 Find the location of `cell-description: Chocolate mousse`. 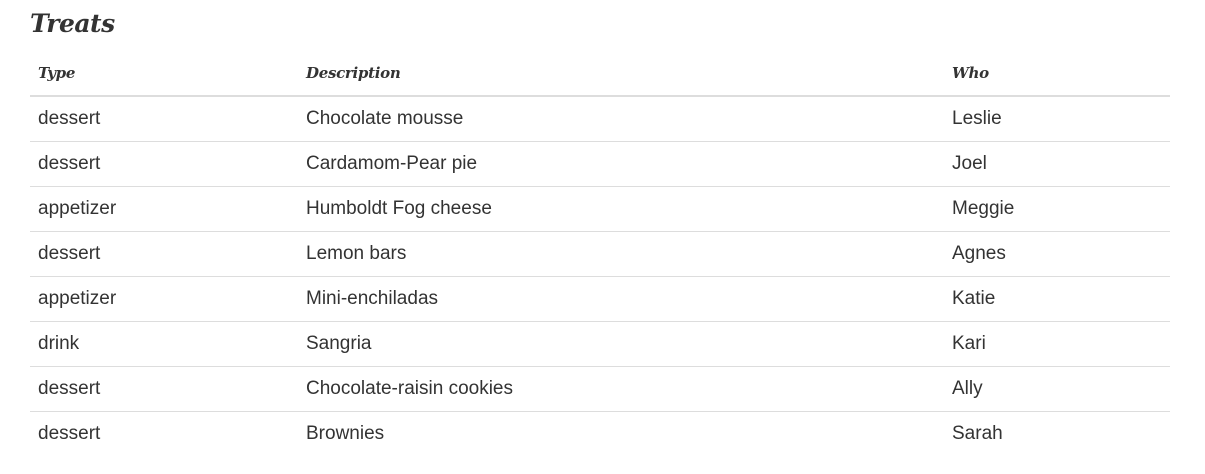

cell-description: Chocolate mousse is located at coordinates (621, 119).